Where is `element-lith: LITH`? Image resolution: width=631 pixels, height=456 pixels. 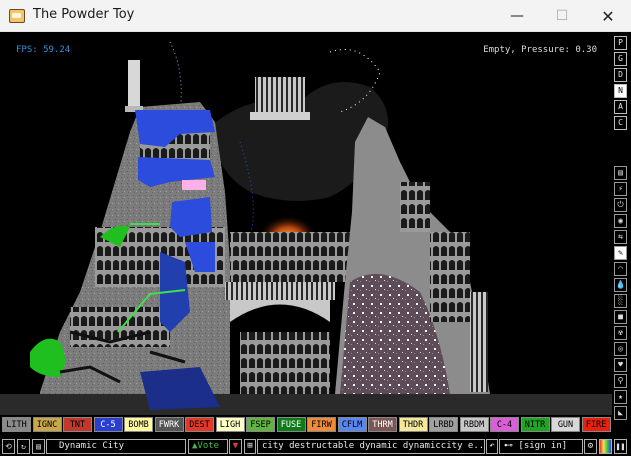 element-lith: LITH is located at coordinates (16, 424).